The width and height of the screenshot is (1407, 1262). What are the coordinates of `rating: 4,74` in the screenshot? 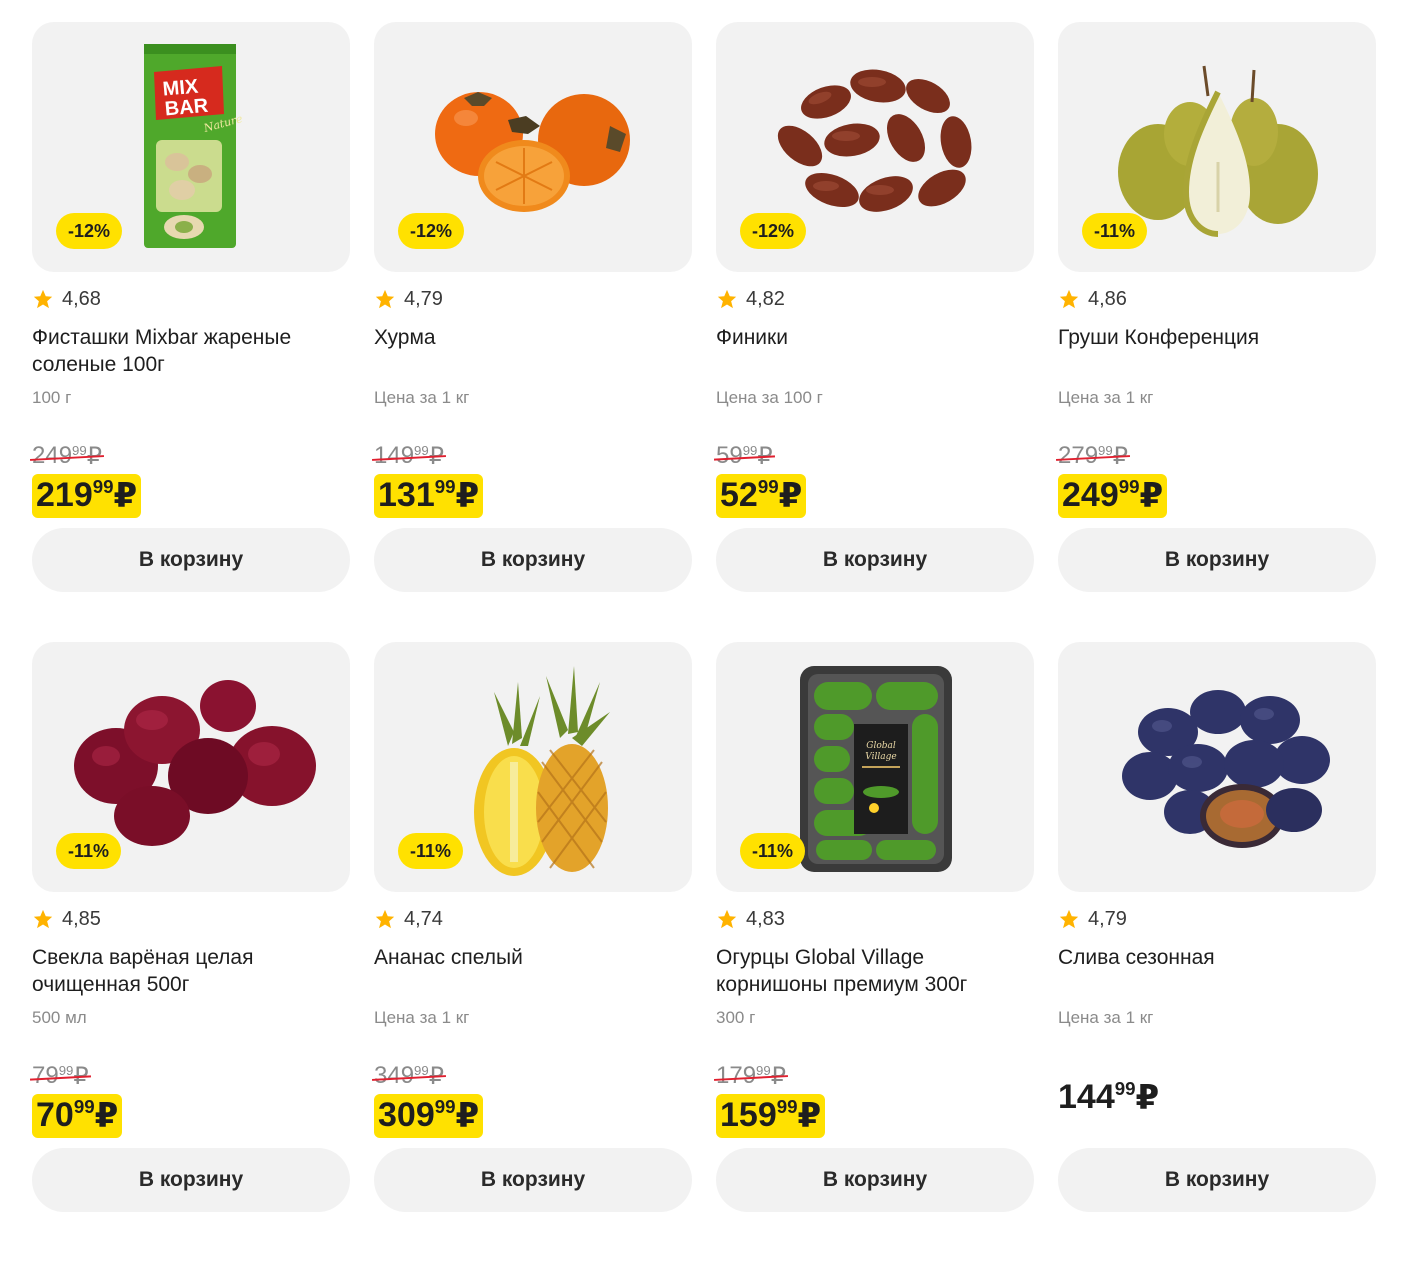 It's located at (408, 919).